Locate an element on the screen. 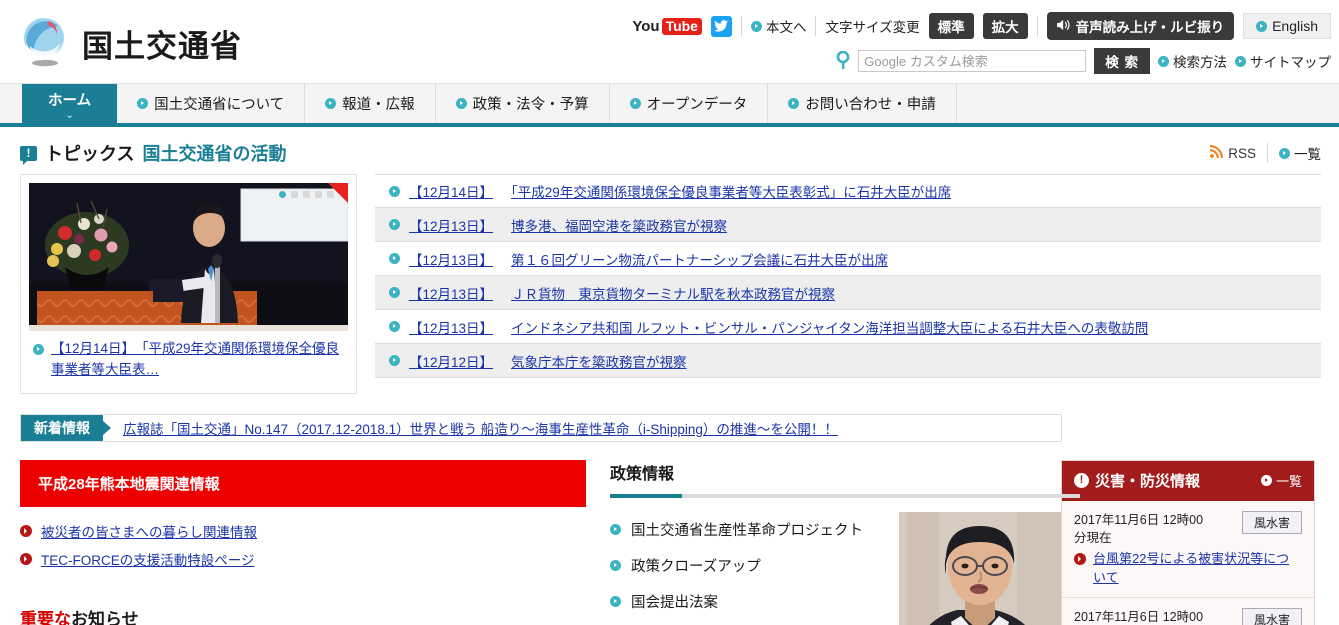 The height and width of the screenshot is (625, 1339). nav-item-home-label: ホーム is located at coordinates (70, 100).